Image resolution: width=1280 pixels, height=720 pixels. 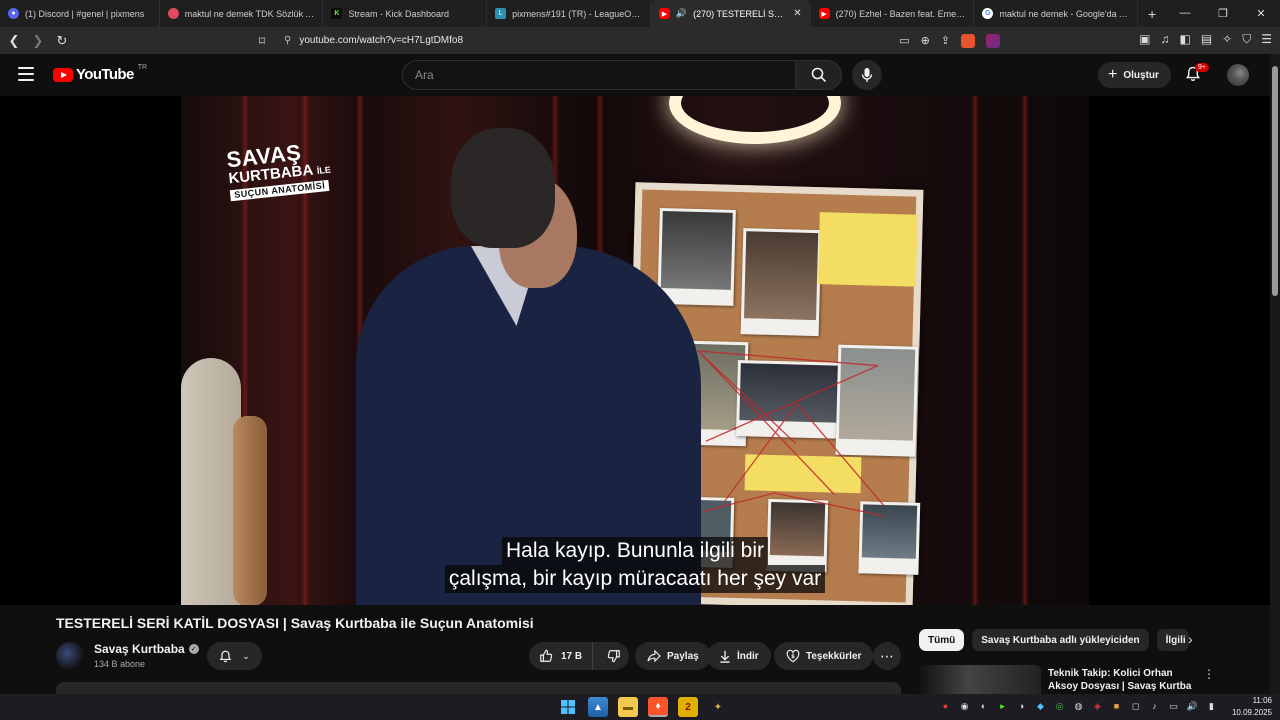 What do you see at coordinates (993, 40) in the screenshot?
I see `brave-rewards-icon` at bounding box center [993, 40].